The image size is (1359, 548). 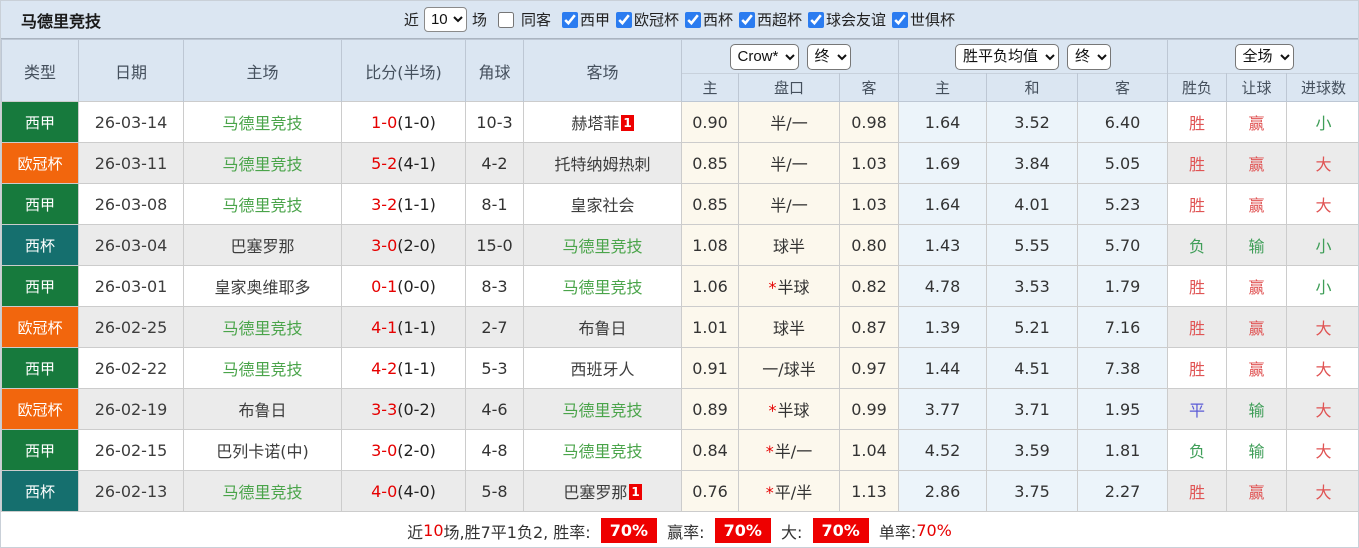 I want to click on handicap-home-odds: 0.85, so click(x=710, y=163).